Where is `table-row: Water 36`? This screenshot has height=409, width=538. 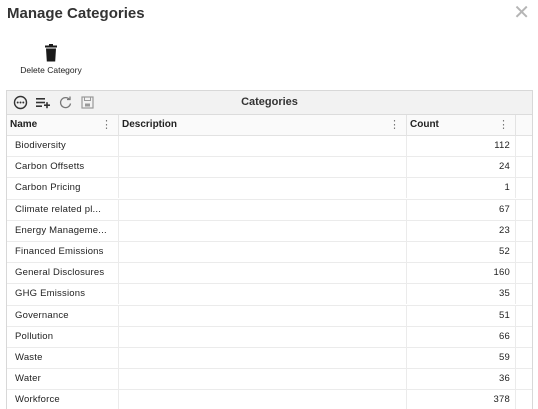 table-row: Water 36 is located at coordinates (269, 380).